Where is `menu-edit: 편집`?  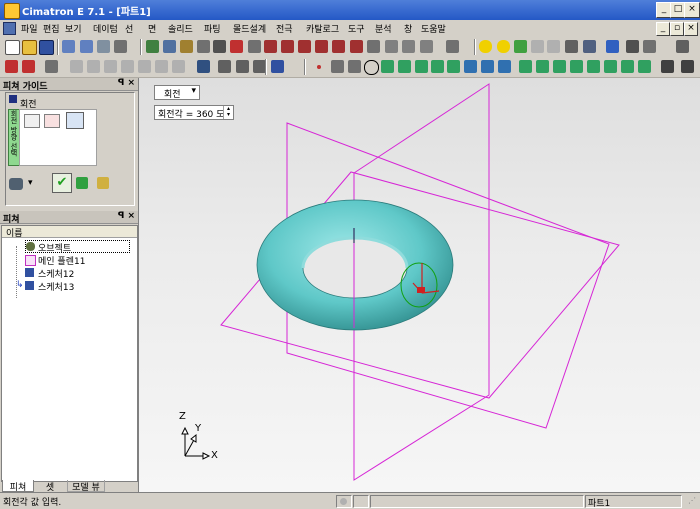 menu-edit: 편집 is located at coordinates (51, 28).